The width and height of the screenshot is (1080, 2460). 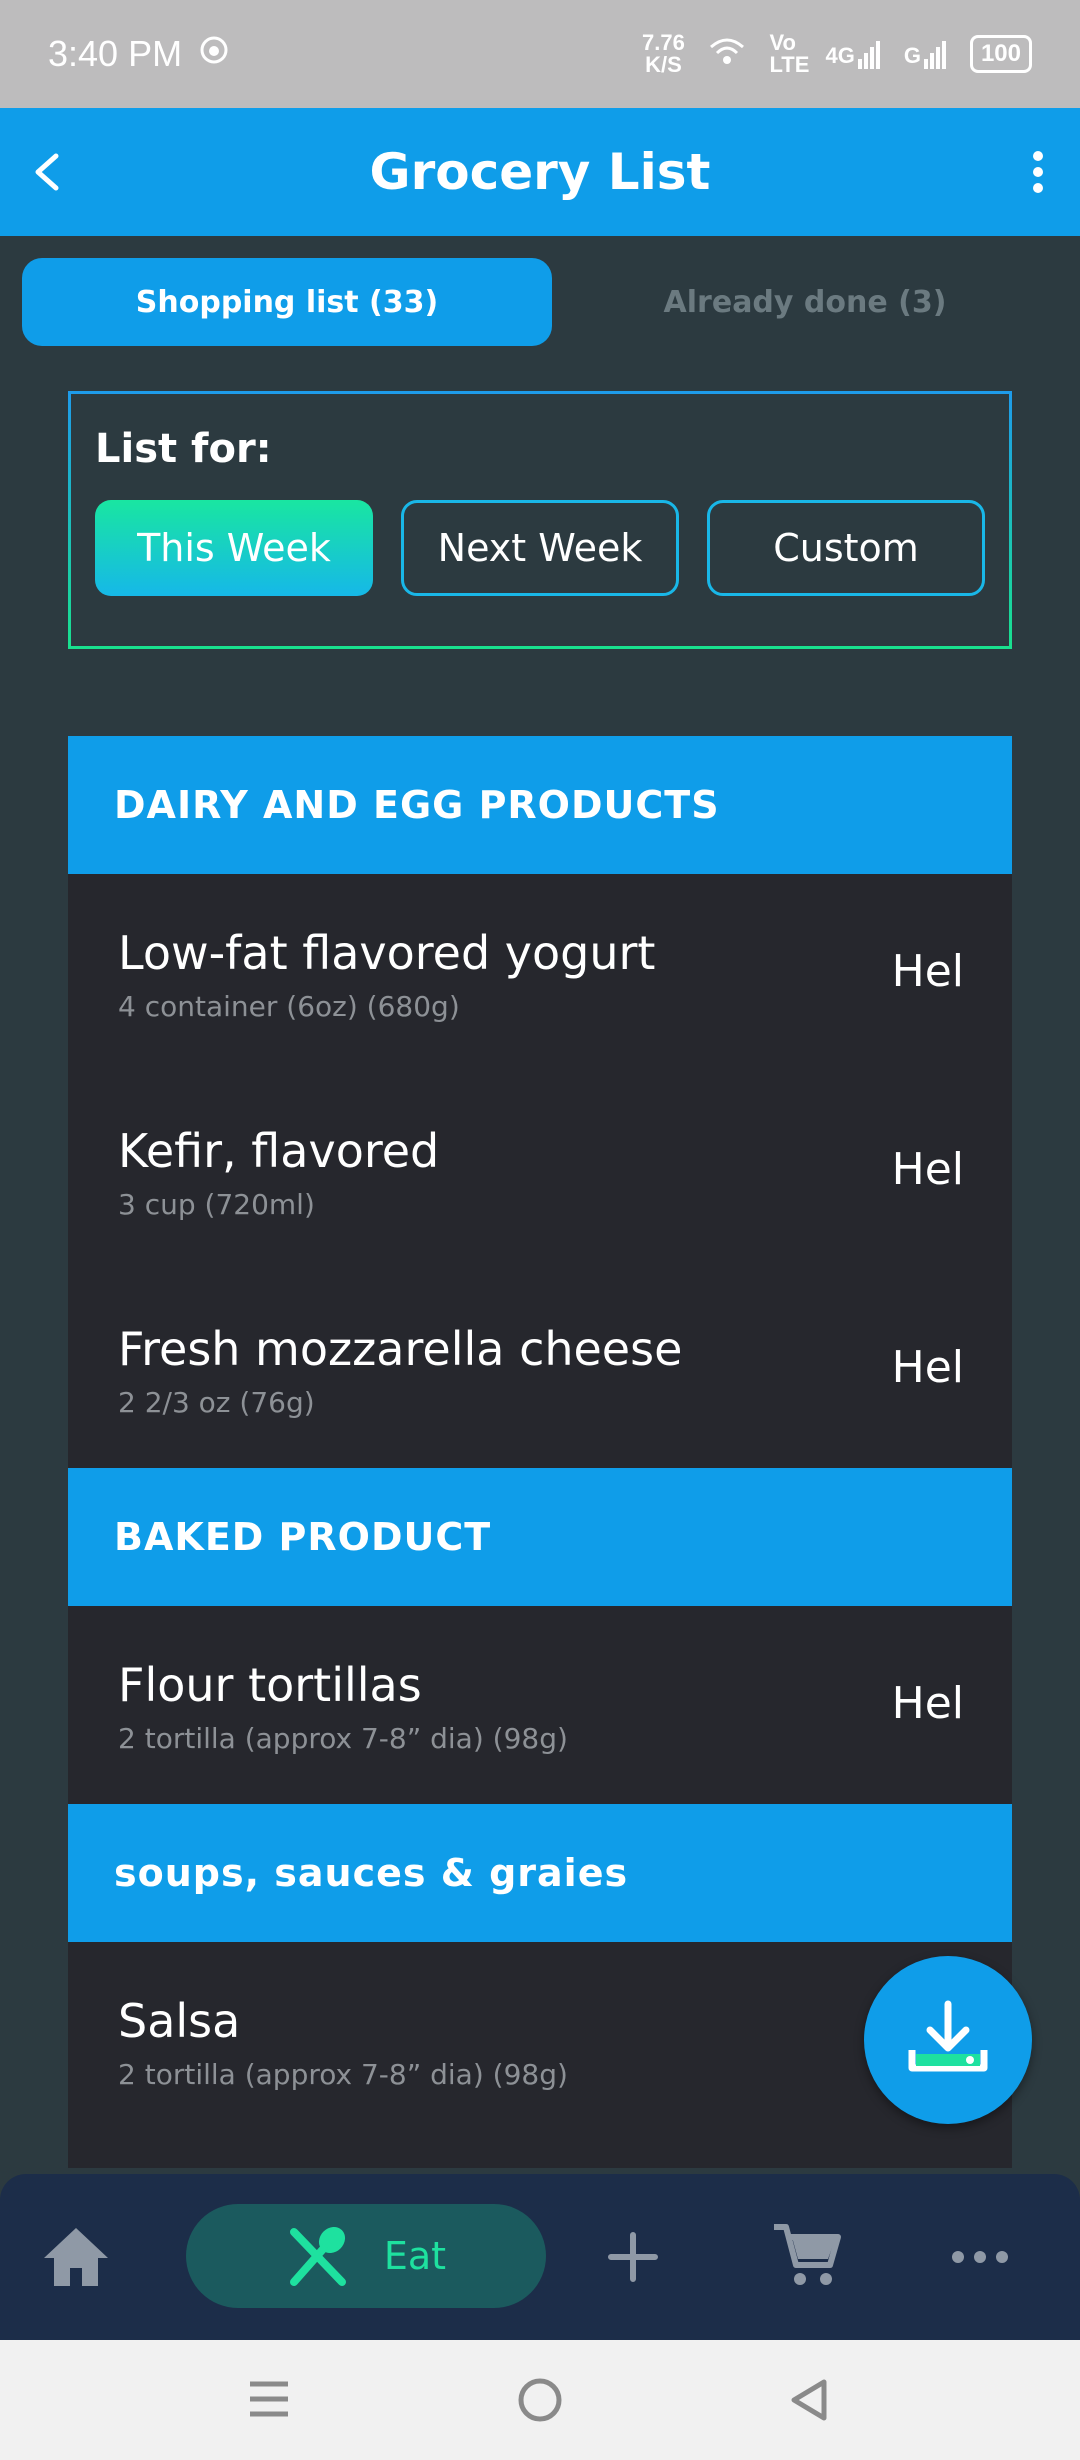 I want to click on back-arrow-icon, so click(x=47, y=172).